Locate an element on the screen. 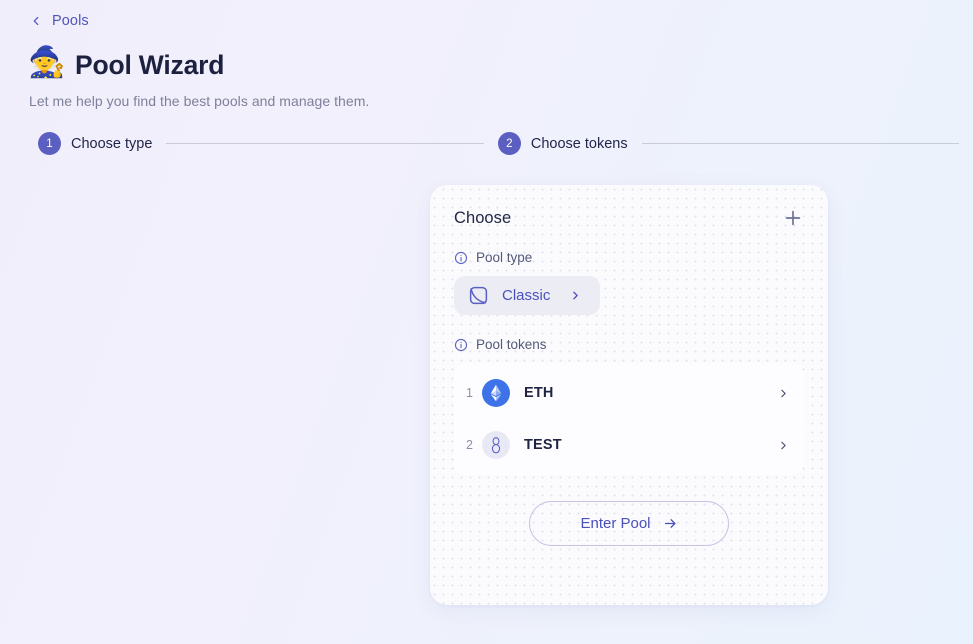  enter-pool-button: Enter Pool is located at coordinates (629, 523).